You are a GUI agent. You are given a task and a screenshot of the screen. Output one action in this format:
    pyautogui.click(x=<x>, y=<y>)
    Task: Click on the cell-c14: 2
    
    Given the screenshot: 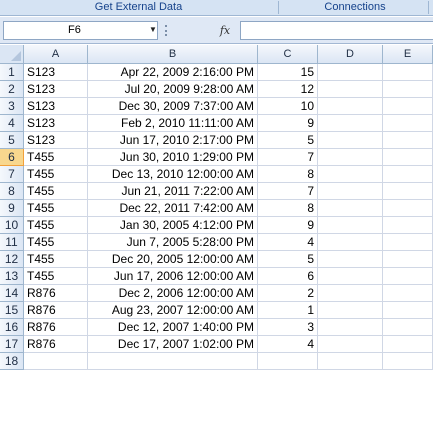 What is the action you would take?
    pyautogui.click(x=288, y=293)
    